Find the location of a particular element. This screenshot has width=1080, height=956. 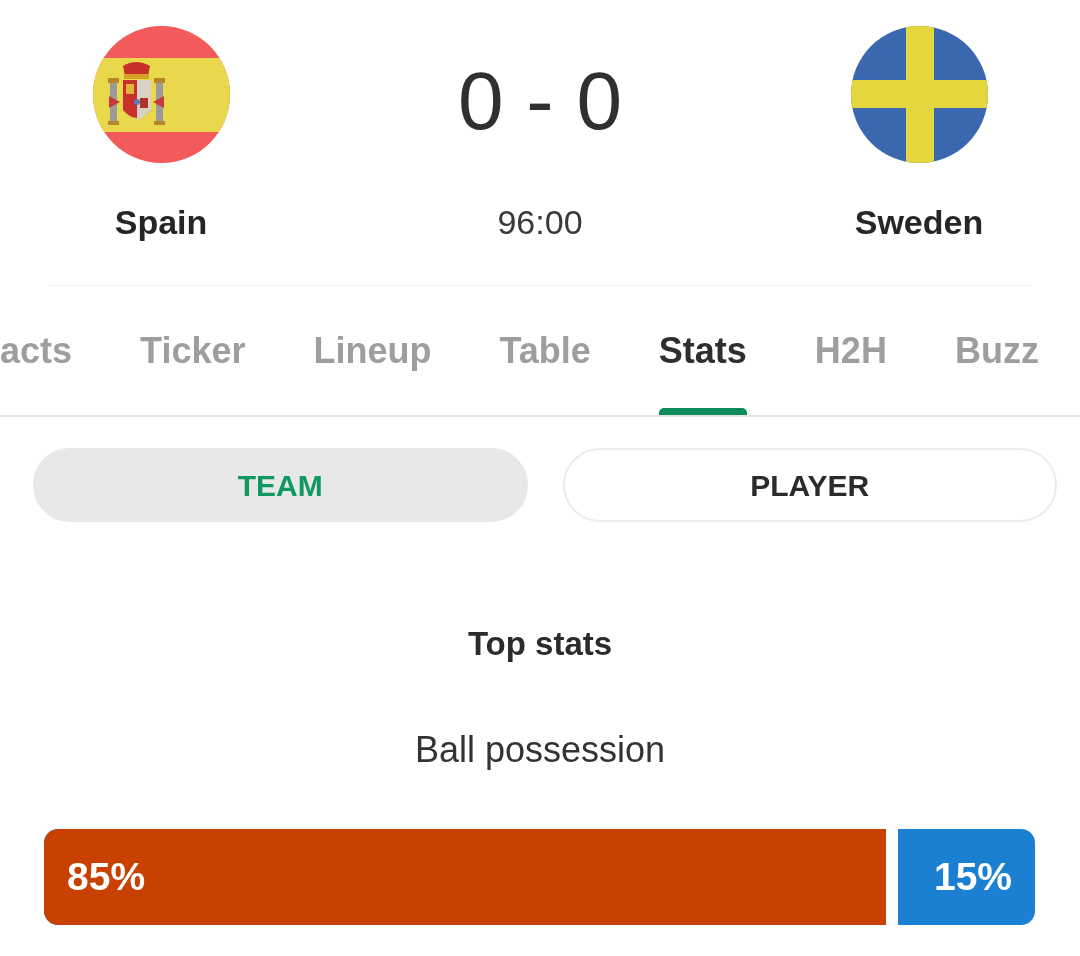

possession-value: 85% is located at coordinates (106, 876).